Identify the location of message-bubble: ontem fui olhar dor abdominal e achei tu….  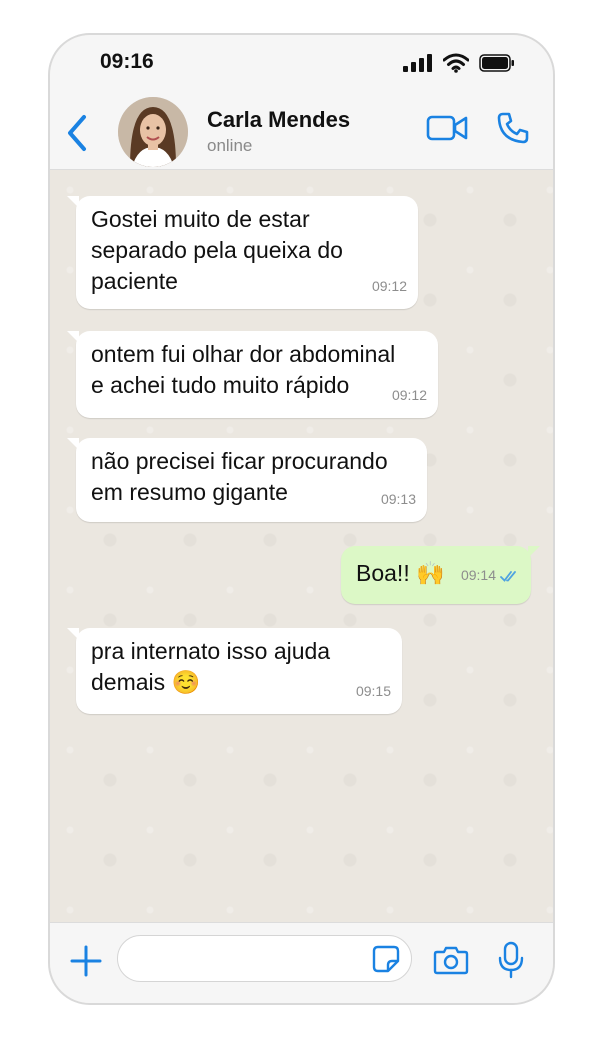
(252, 374).